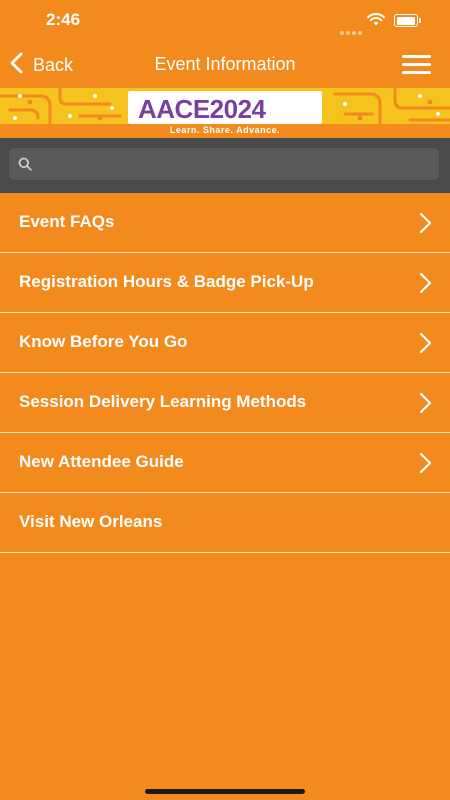 This screenshot has width=450, height=800. What do you see at coordinates (163, 401) in the screenshot?
I see `list-item-label: Session Delivery Learning Methods` at bounding box center [163, 401].